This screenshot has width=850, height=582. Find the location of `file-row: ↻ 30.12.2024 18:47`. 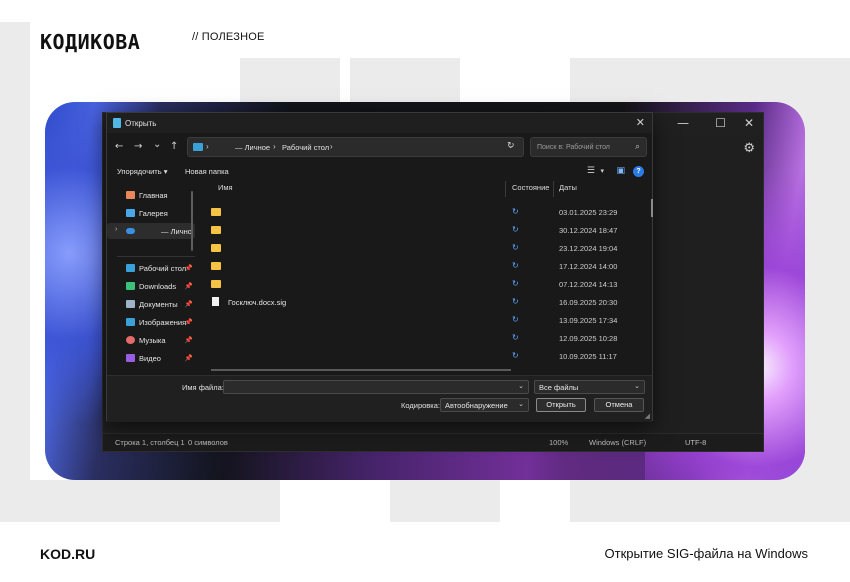

file-row: ↻ 30.12.2024 18:47 is located at coordinates (427, 231).